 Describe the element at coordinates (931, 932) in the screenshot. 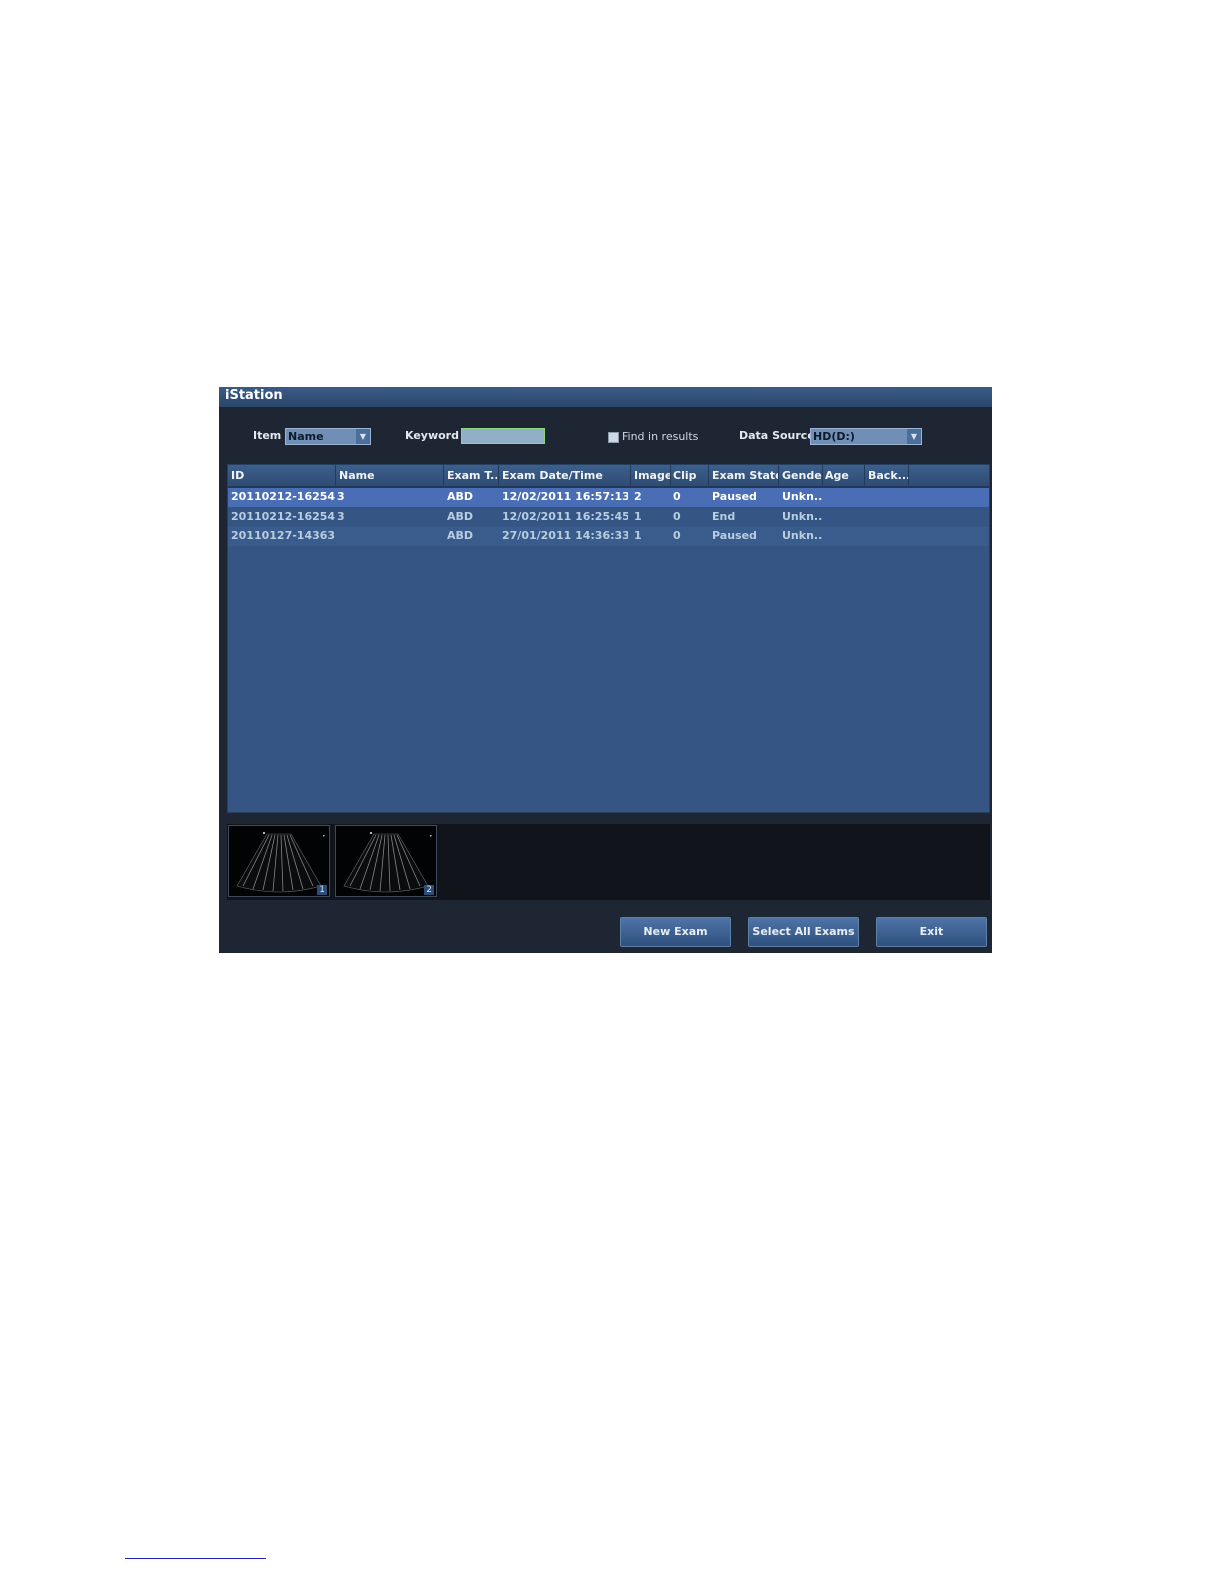

I see `exit-button: Exit` at that location.